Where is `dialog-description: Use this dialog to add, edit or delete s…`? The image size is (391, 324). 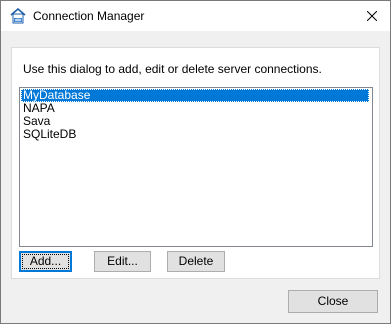 dialog-description: Use this dialog to add, edit or delete s… is located at coordinates (172, 69).